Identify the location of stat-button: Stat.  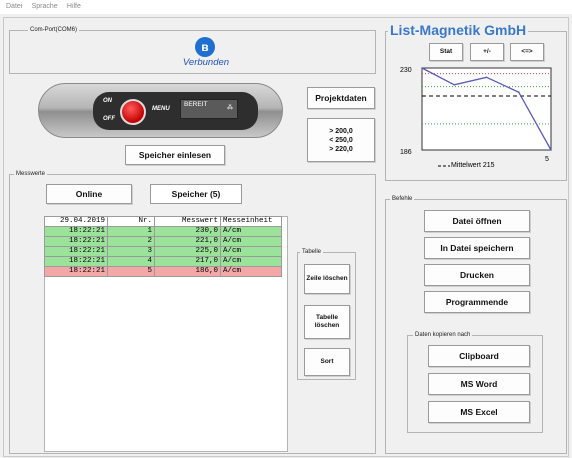
(446, 52).